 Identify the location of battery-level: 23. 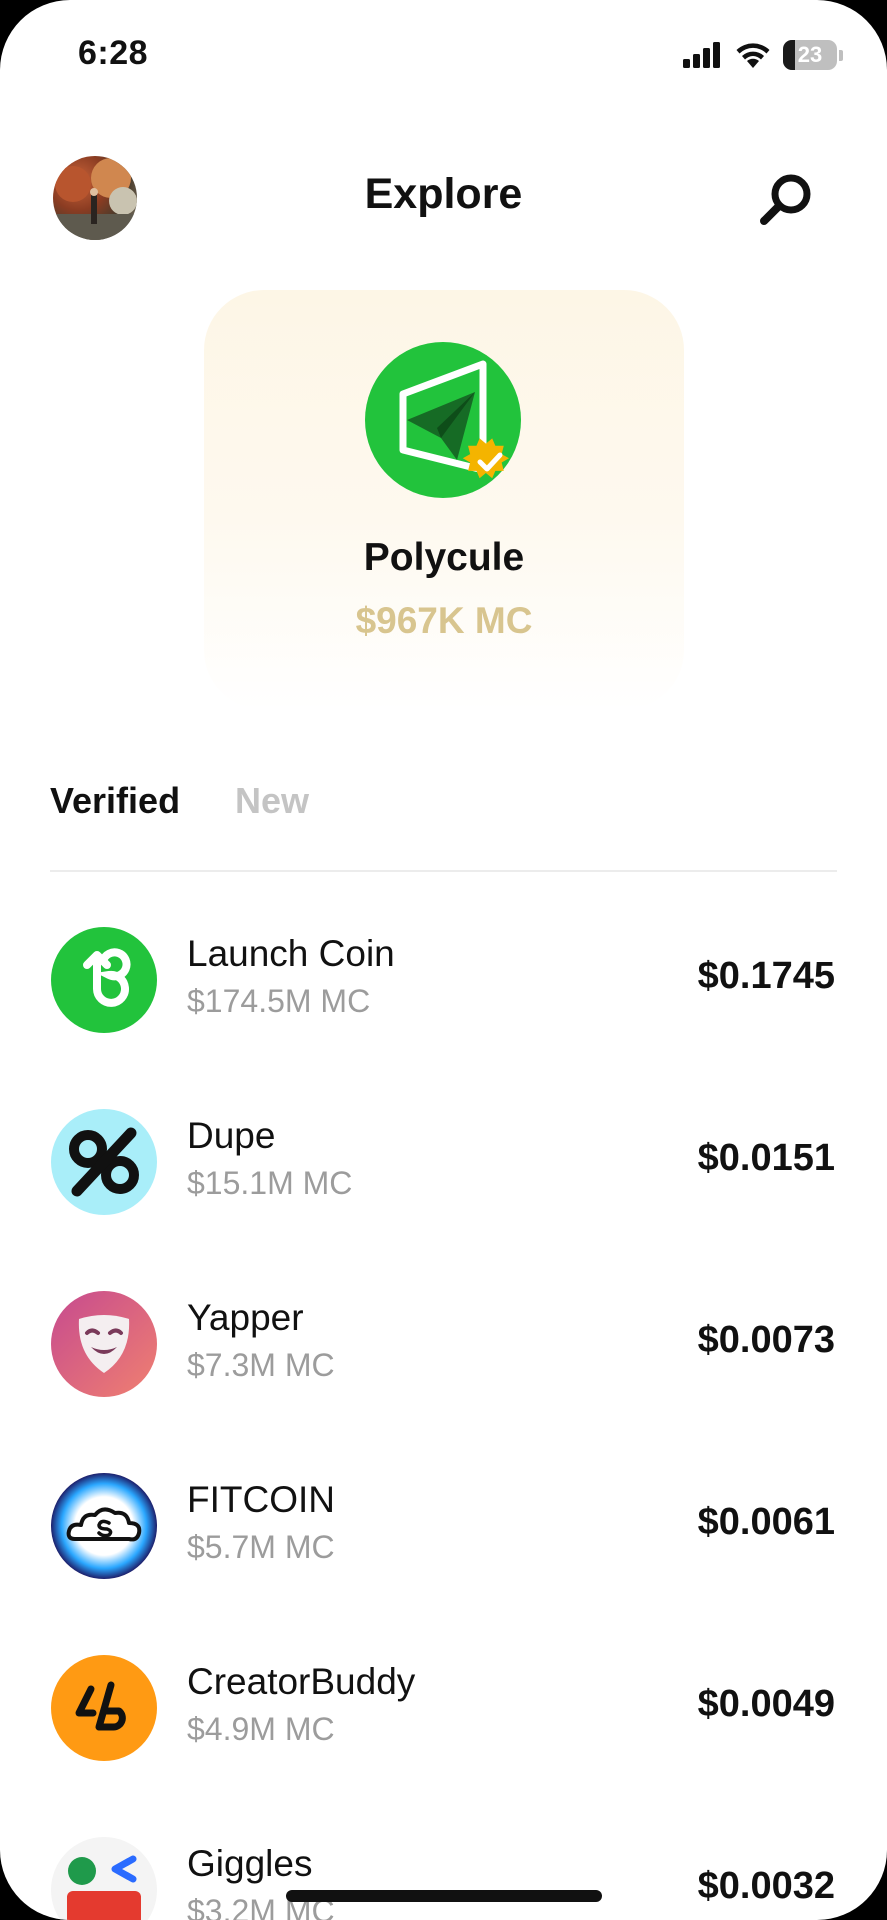
(810, 54).